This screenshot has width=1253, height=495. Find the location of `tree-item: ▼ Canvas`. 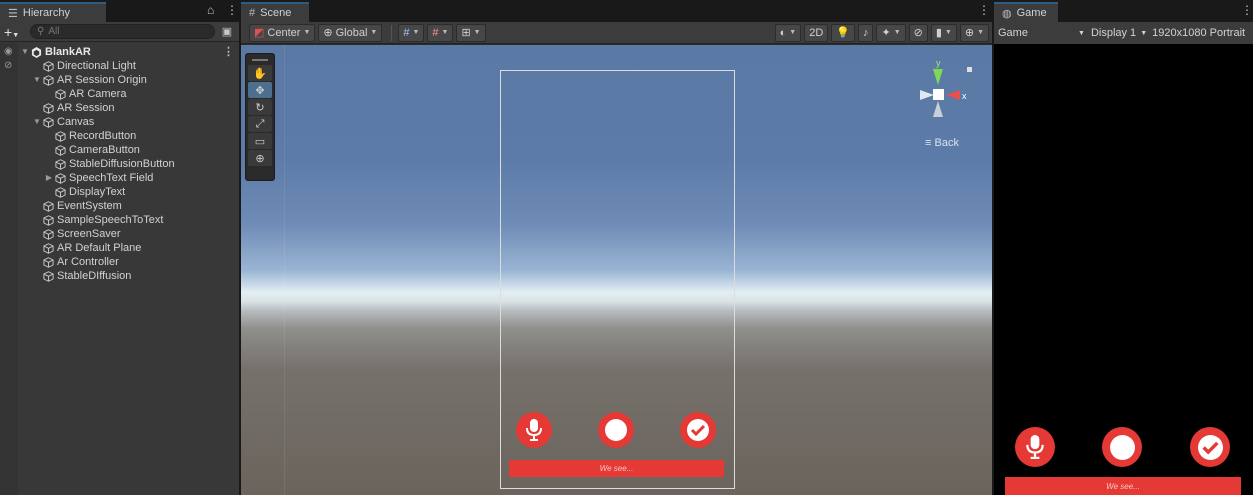

tree-item: ▼ Canvas is located at coordinates (129, 122).